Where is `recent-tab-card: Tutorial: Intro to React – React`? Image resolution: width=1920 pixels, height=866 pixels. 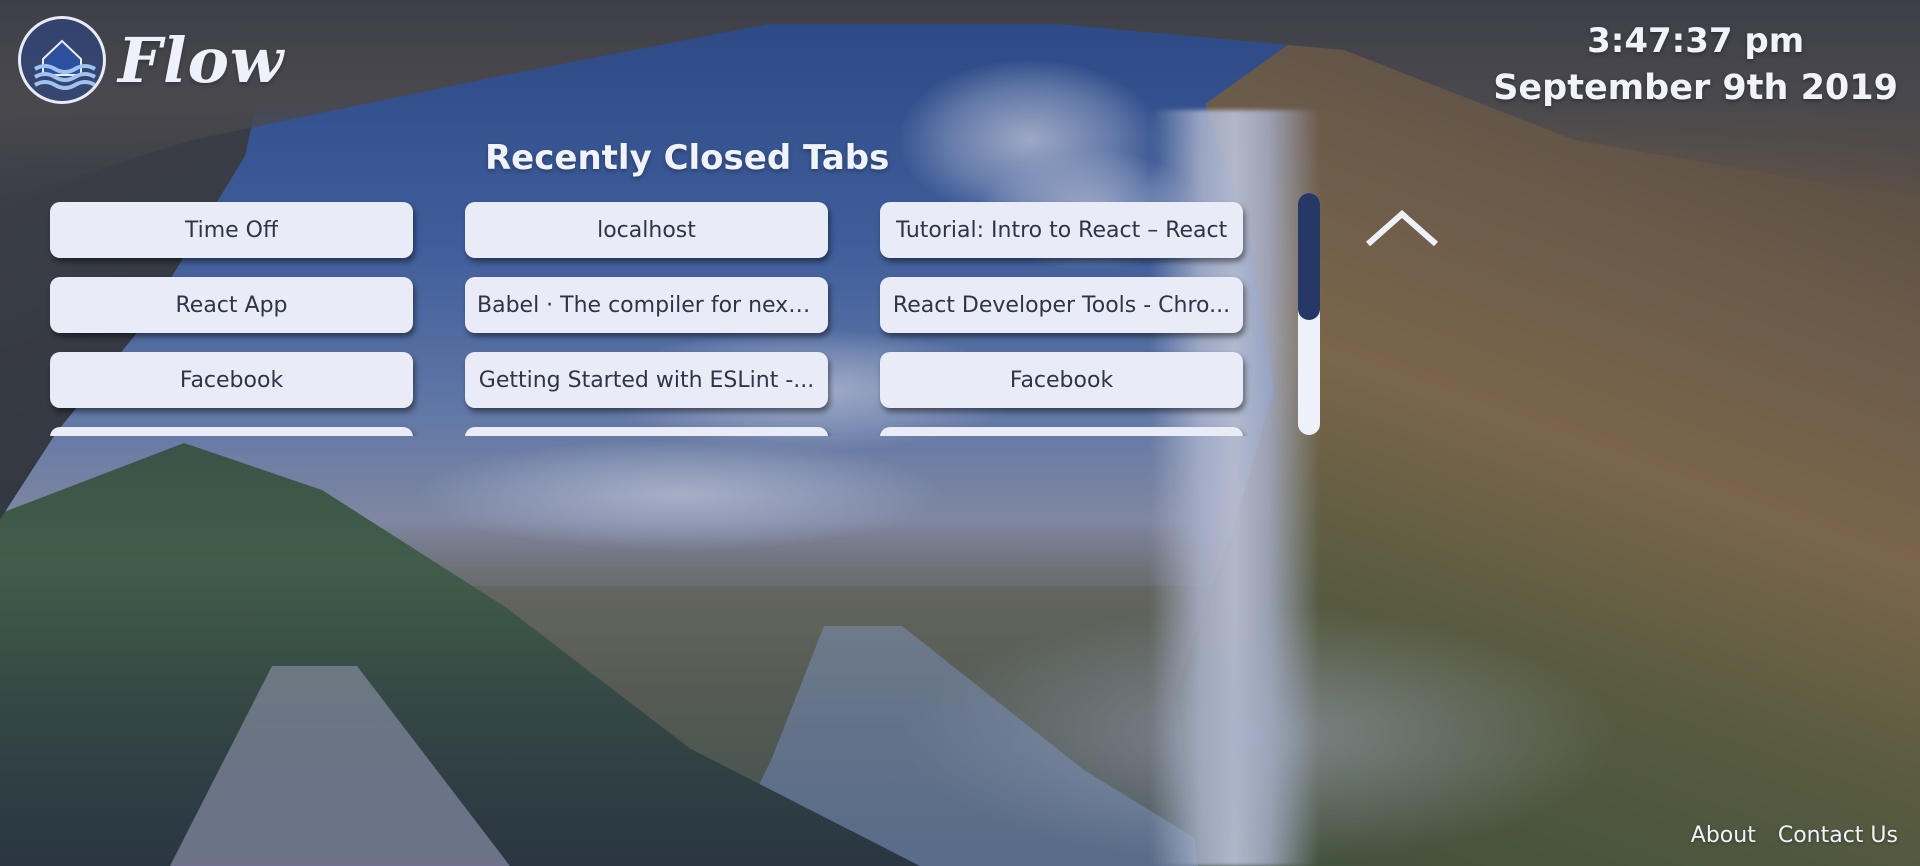 recent-tab-card: Tutorial: Intro to React – React is located at coordinates (1061, 230).